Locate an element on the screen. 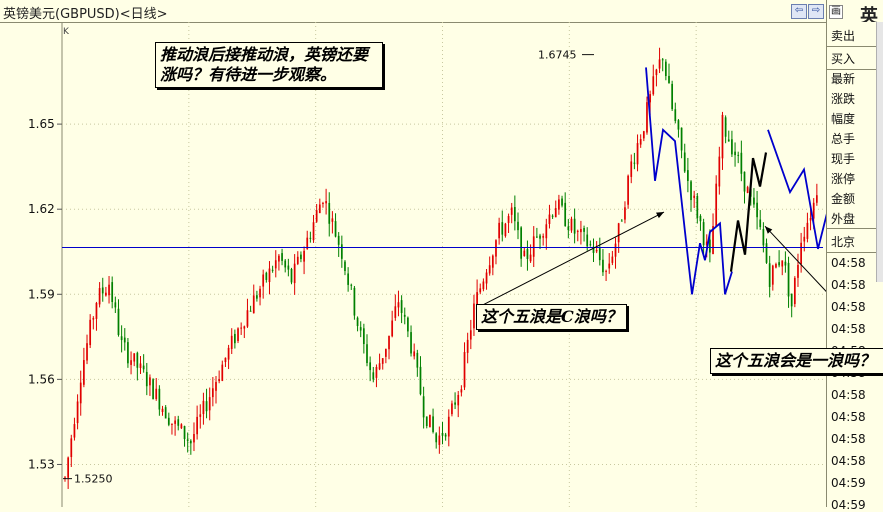  draw-tool-icon: 画 is located at coordinates (836, 12).